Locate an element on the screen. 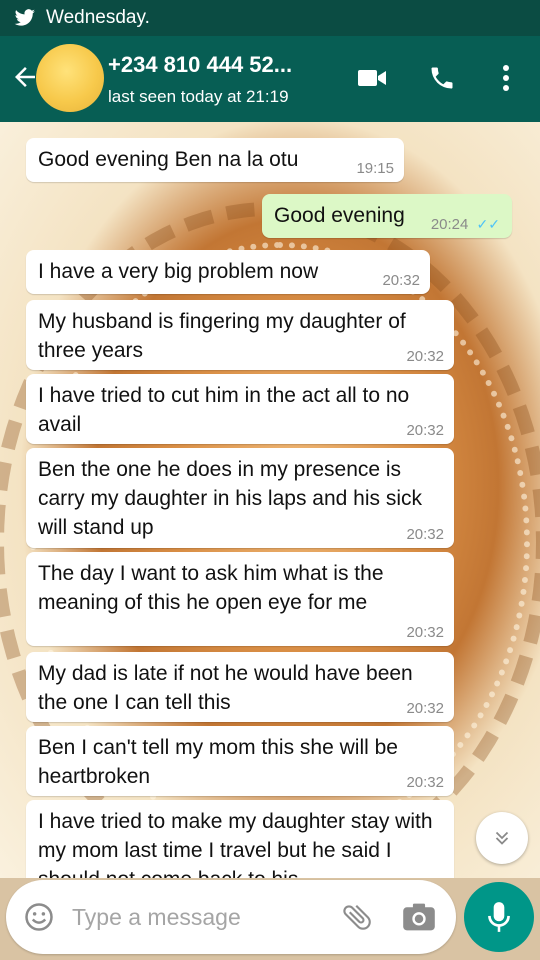 Image resolution: width=540 pixels, height=960 pixels. mic-icon is located at coordinates (499, 917).